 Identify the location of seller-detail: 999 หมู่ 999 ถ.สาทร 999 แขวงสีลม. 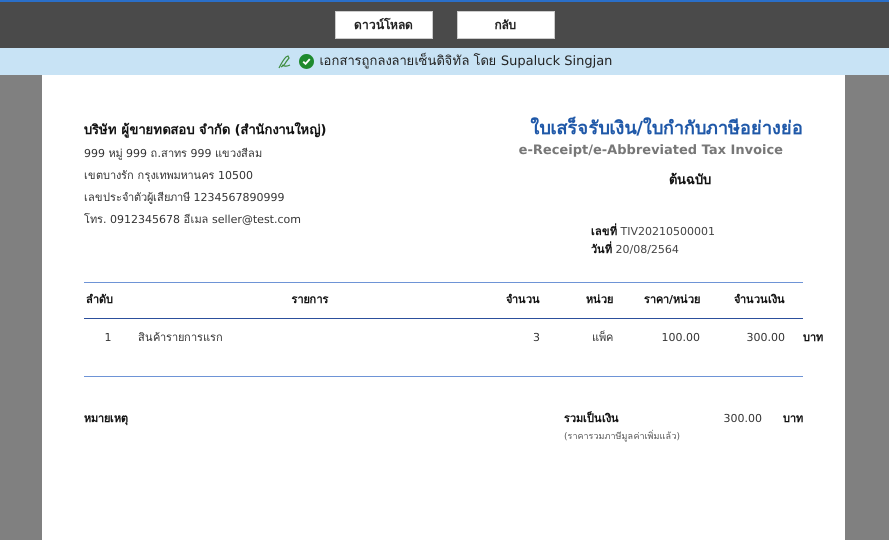
(173, 154).